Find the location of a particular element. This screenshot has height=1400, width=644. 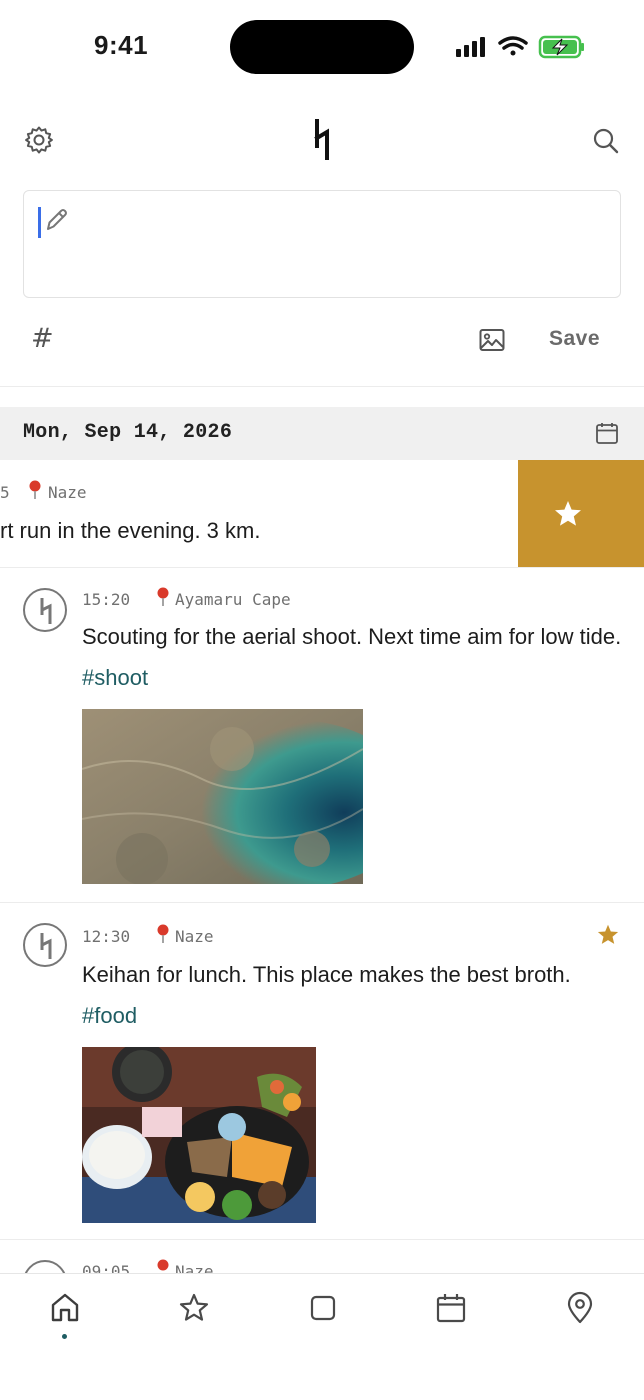

tab-calendar is located at coordinates (451, 1308).